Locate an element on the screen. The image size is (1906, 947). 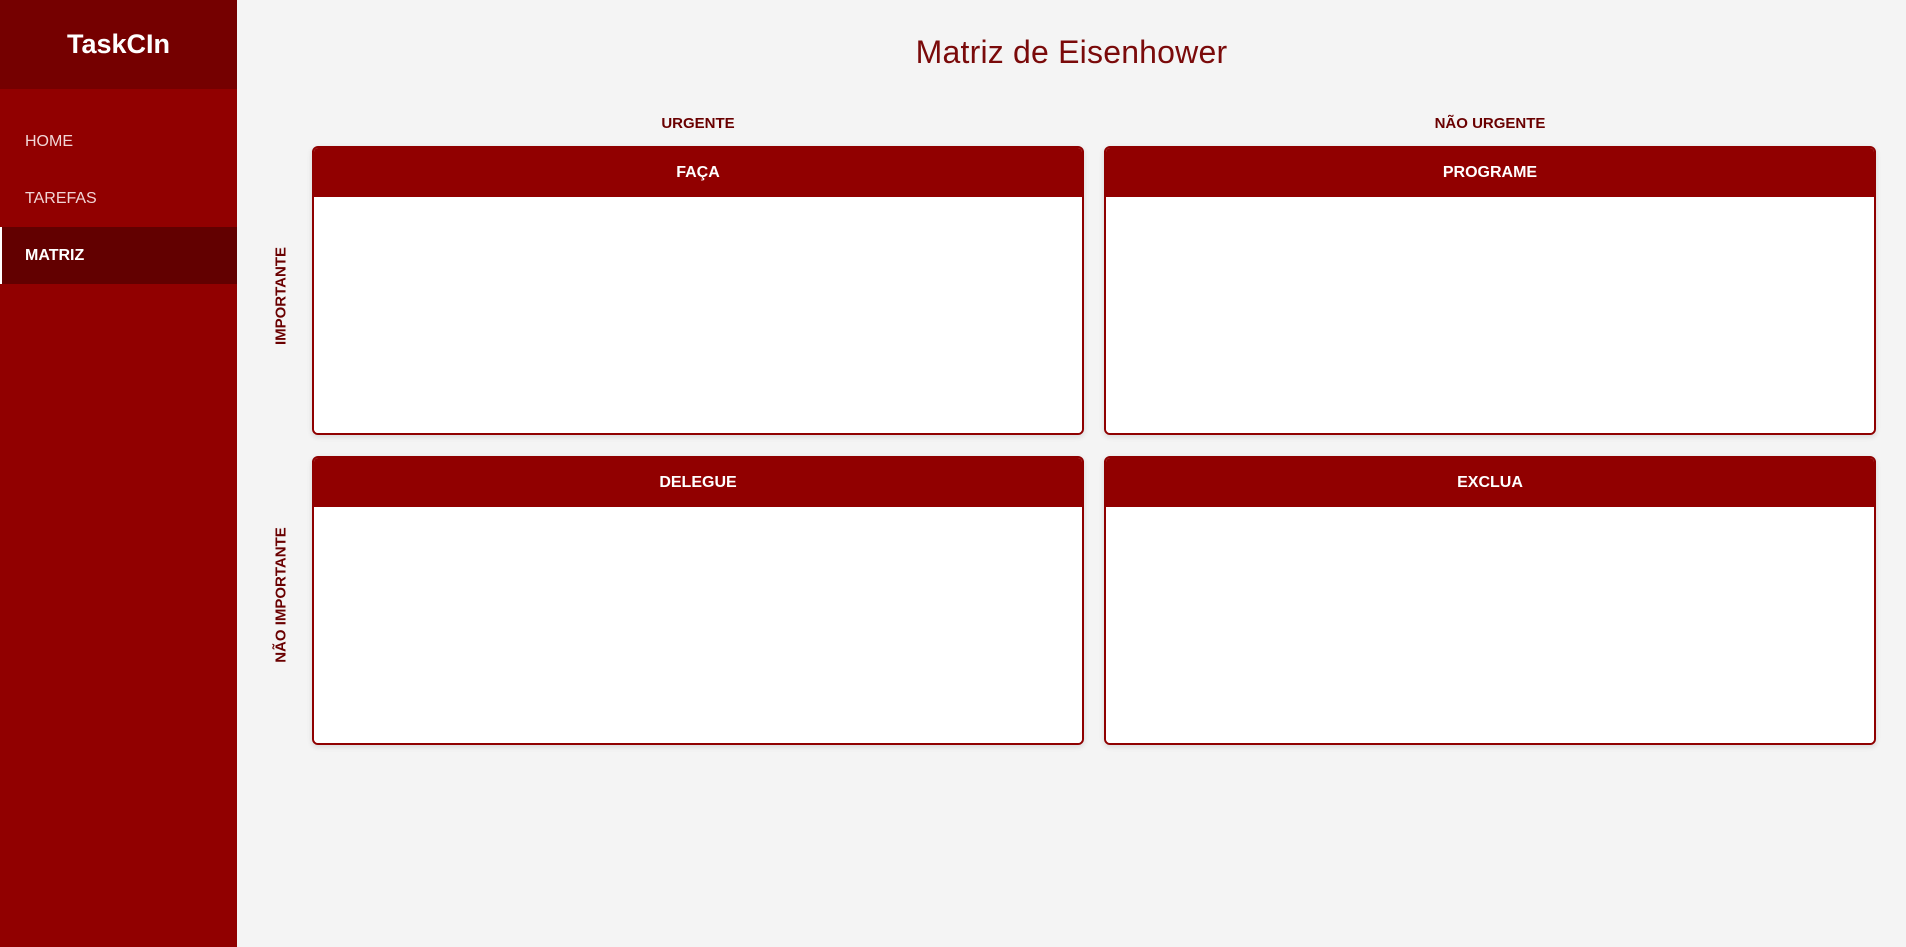
column-label-not-urgent: NÃO URGENTE is located at coordinates (1490, 123).